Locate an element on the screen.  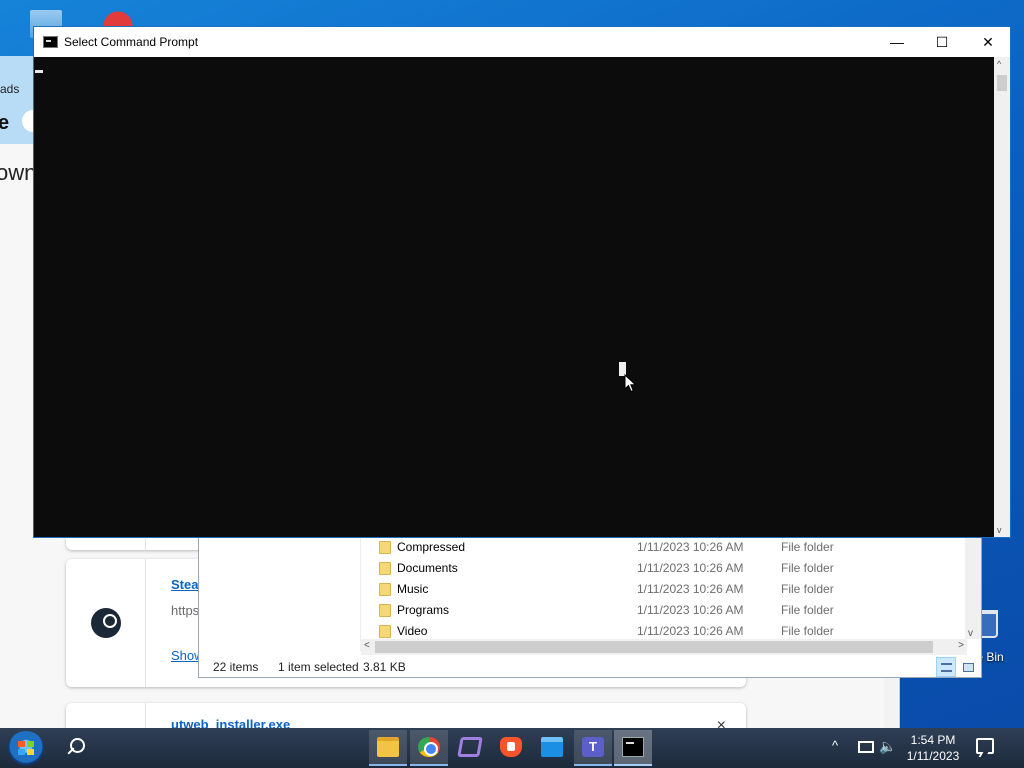
close-button: ✕ is located at coordinates (988, 42).